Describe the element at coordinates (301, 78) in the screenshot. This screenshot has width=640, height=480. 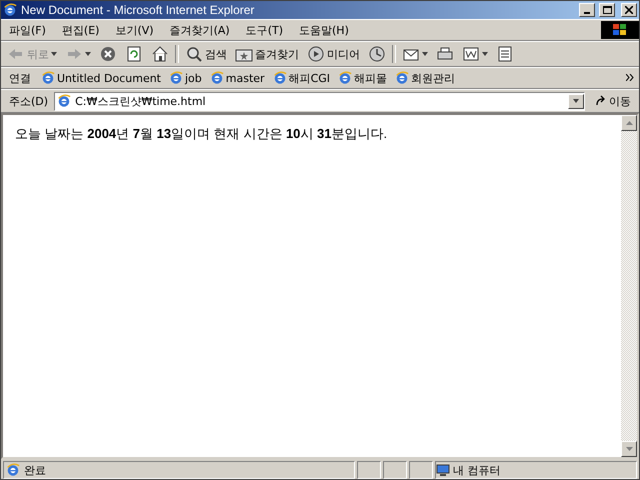
I see `link-button: 해피CGI` at that location.